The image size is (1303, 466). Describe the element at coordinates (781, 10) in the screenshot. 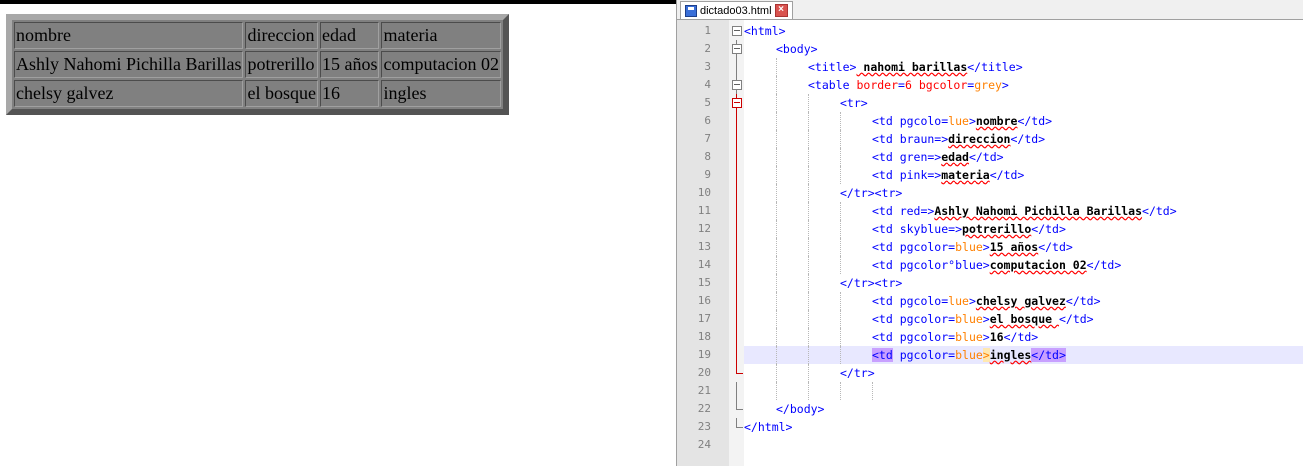

I see `close-icon: ×` at that location.